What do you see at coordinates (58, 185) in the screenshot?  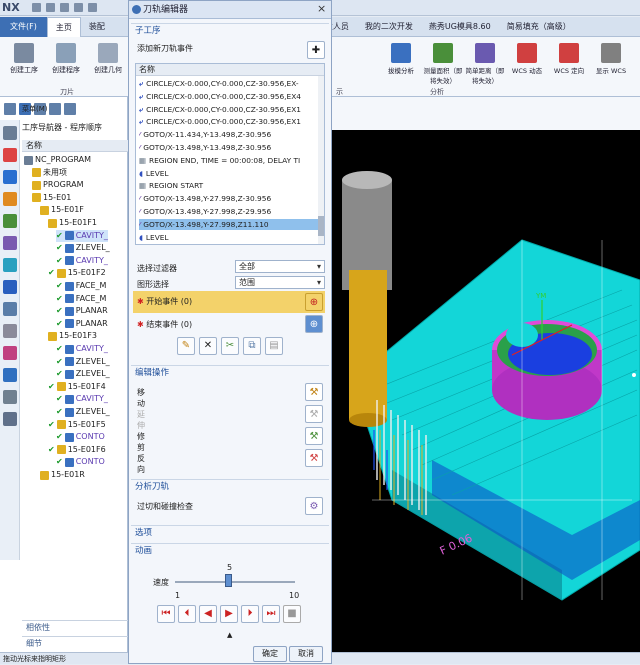 I see `tree-row: PROGRAM` at bounding box center [58, 185].